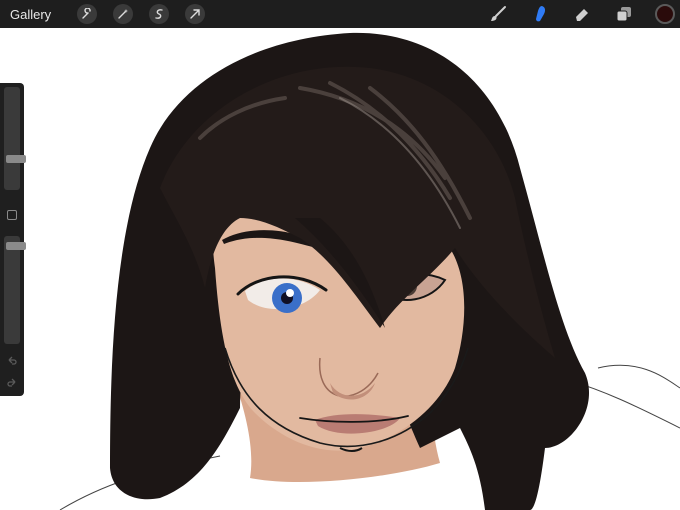 The width and height of the screenshot is (680, 510). What do you see at coordinates (15, 138) in the screenshot?
I see `brush-size-slider` at bounding box center [15, 138].